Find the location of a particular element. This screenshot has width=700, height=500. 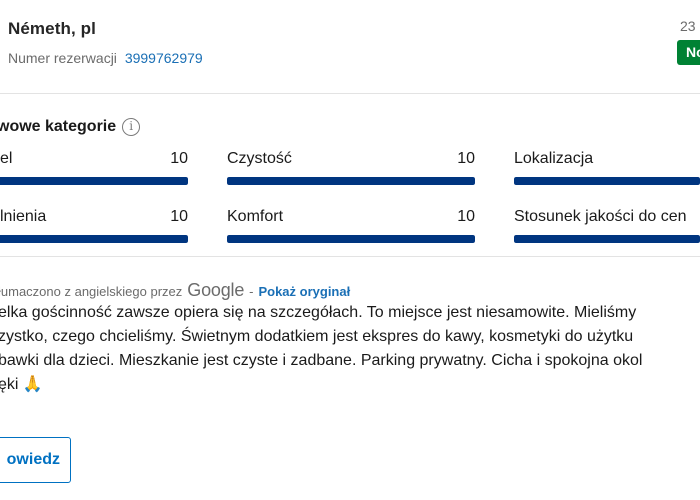

info-icon: i is located at coordinates (131, 127).